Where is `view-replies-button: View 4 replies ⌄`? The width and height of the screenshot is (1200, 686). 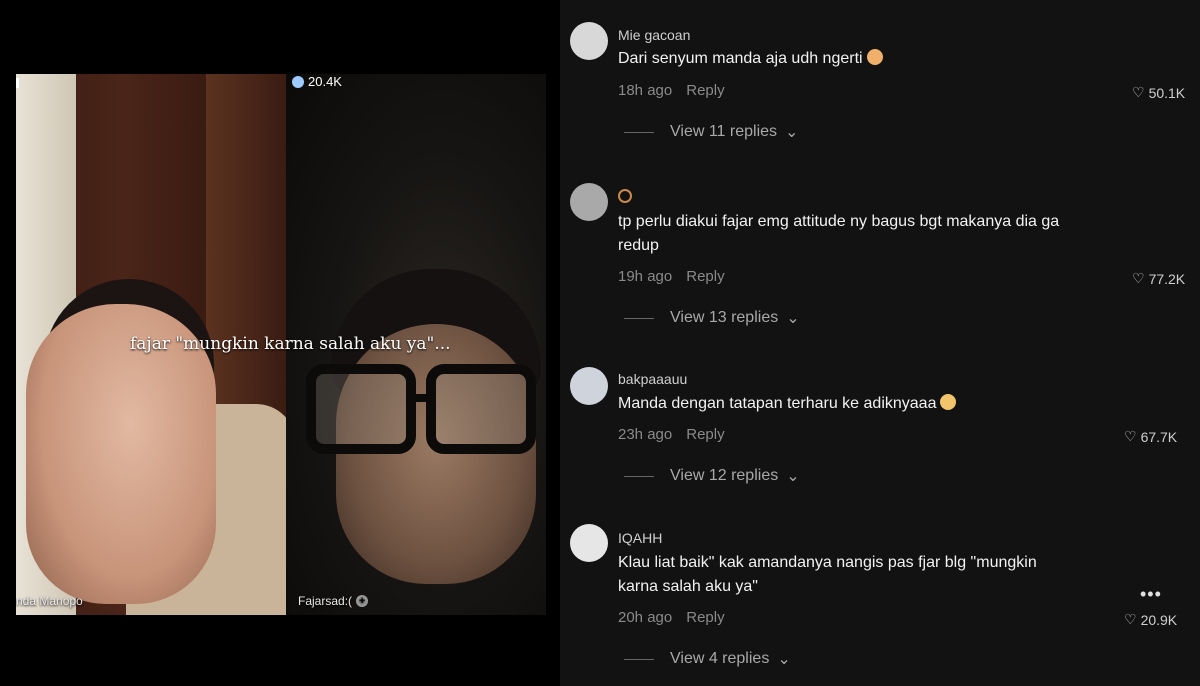 view-replies-button: View 4 replies ⌄ is located at coordinates (707, 659).